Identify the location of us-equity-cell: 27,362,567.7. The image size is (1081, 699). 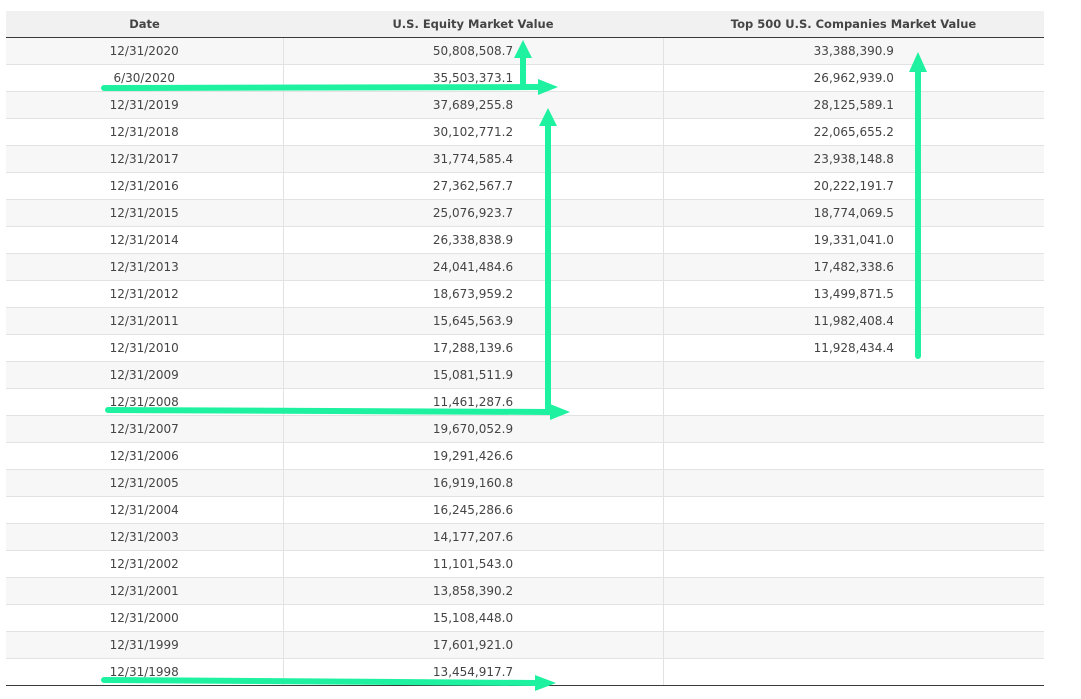
(473, 186).